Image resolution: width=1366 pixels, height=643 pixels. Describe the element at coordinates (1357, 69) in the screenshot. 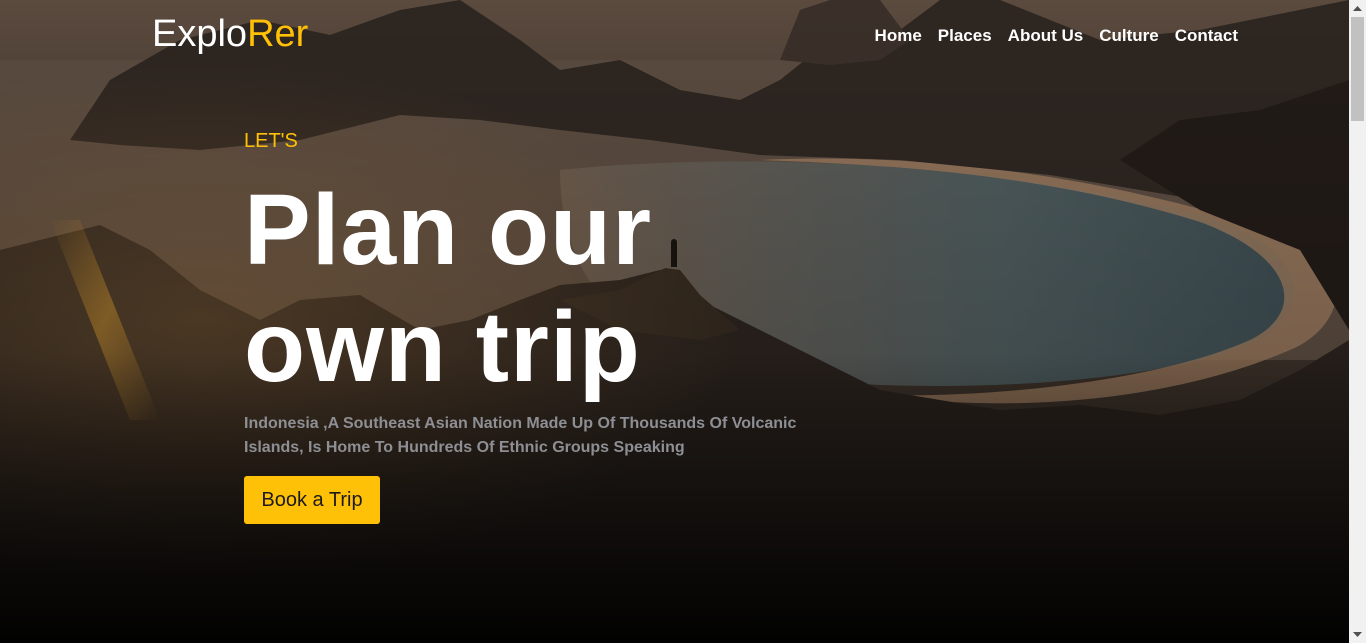

I see `scrollbar-thumb` at that location.